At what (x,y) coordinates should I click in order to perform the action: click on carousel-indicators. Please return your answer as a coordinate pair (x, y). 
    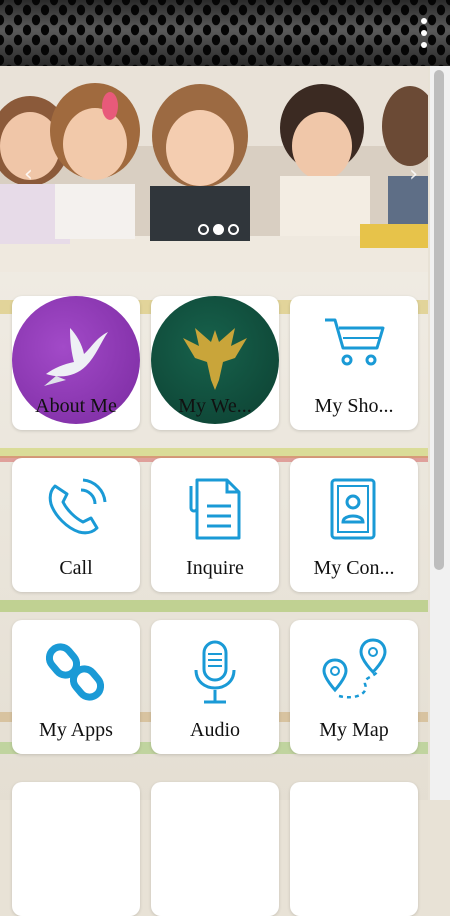
    Looking at the image, I should click on (218, 229).